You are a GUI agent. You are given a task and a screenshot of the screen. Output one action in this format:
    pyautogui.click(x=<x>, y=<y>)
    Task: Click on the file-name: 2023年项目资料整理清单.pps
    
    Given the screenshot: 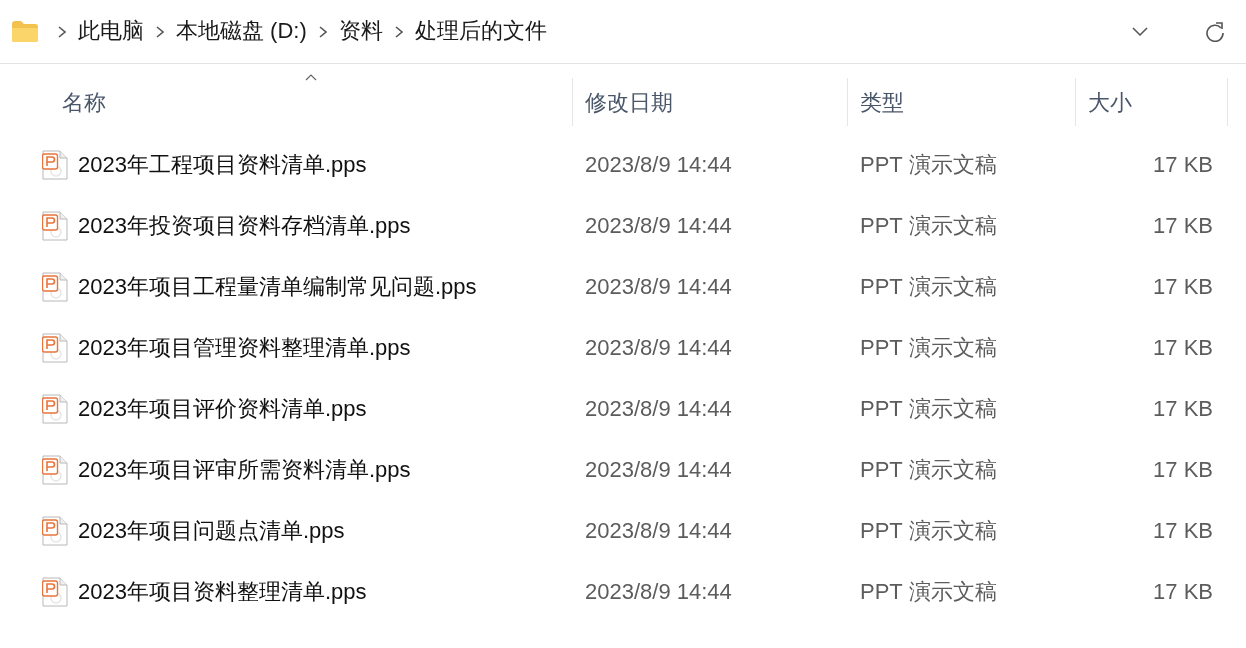 What is the action you would take?
    pyautogui.click(x=222, y=591)
    